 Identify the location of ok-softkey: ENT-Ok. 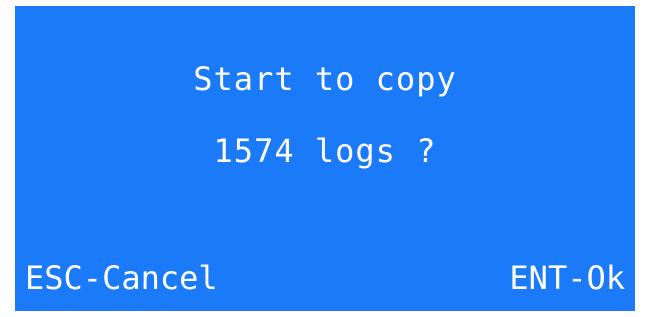
(567, 278).